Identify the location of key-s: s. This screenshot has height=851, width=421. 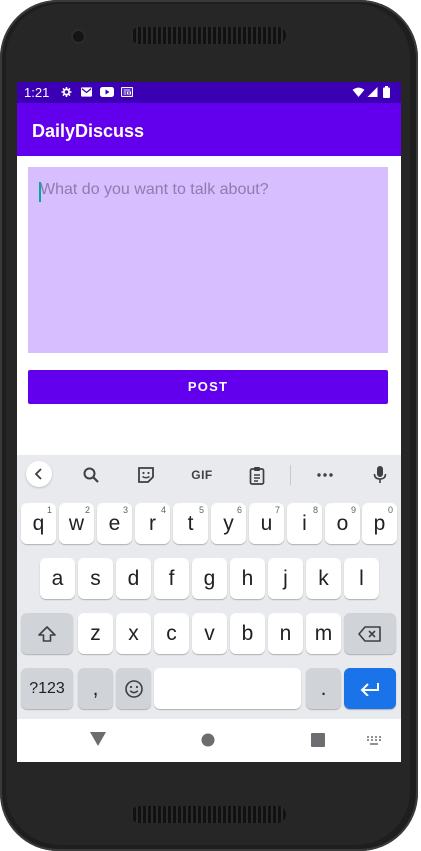
(95, 578).